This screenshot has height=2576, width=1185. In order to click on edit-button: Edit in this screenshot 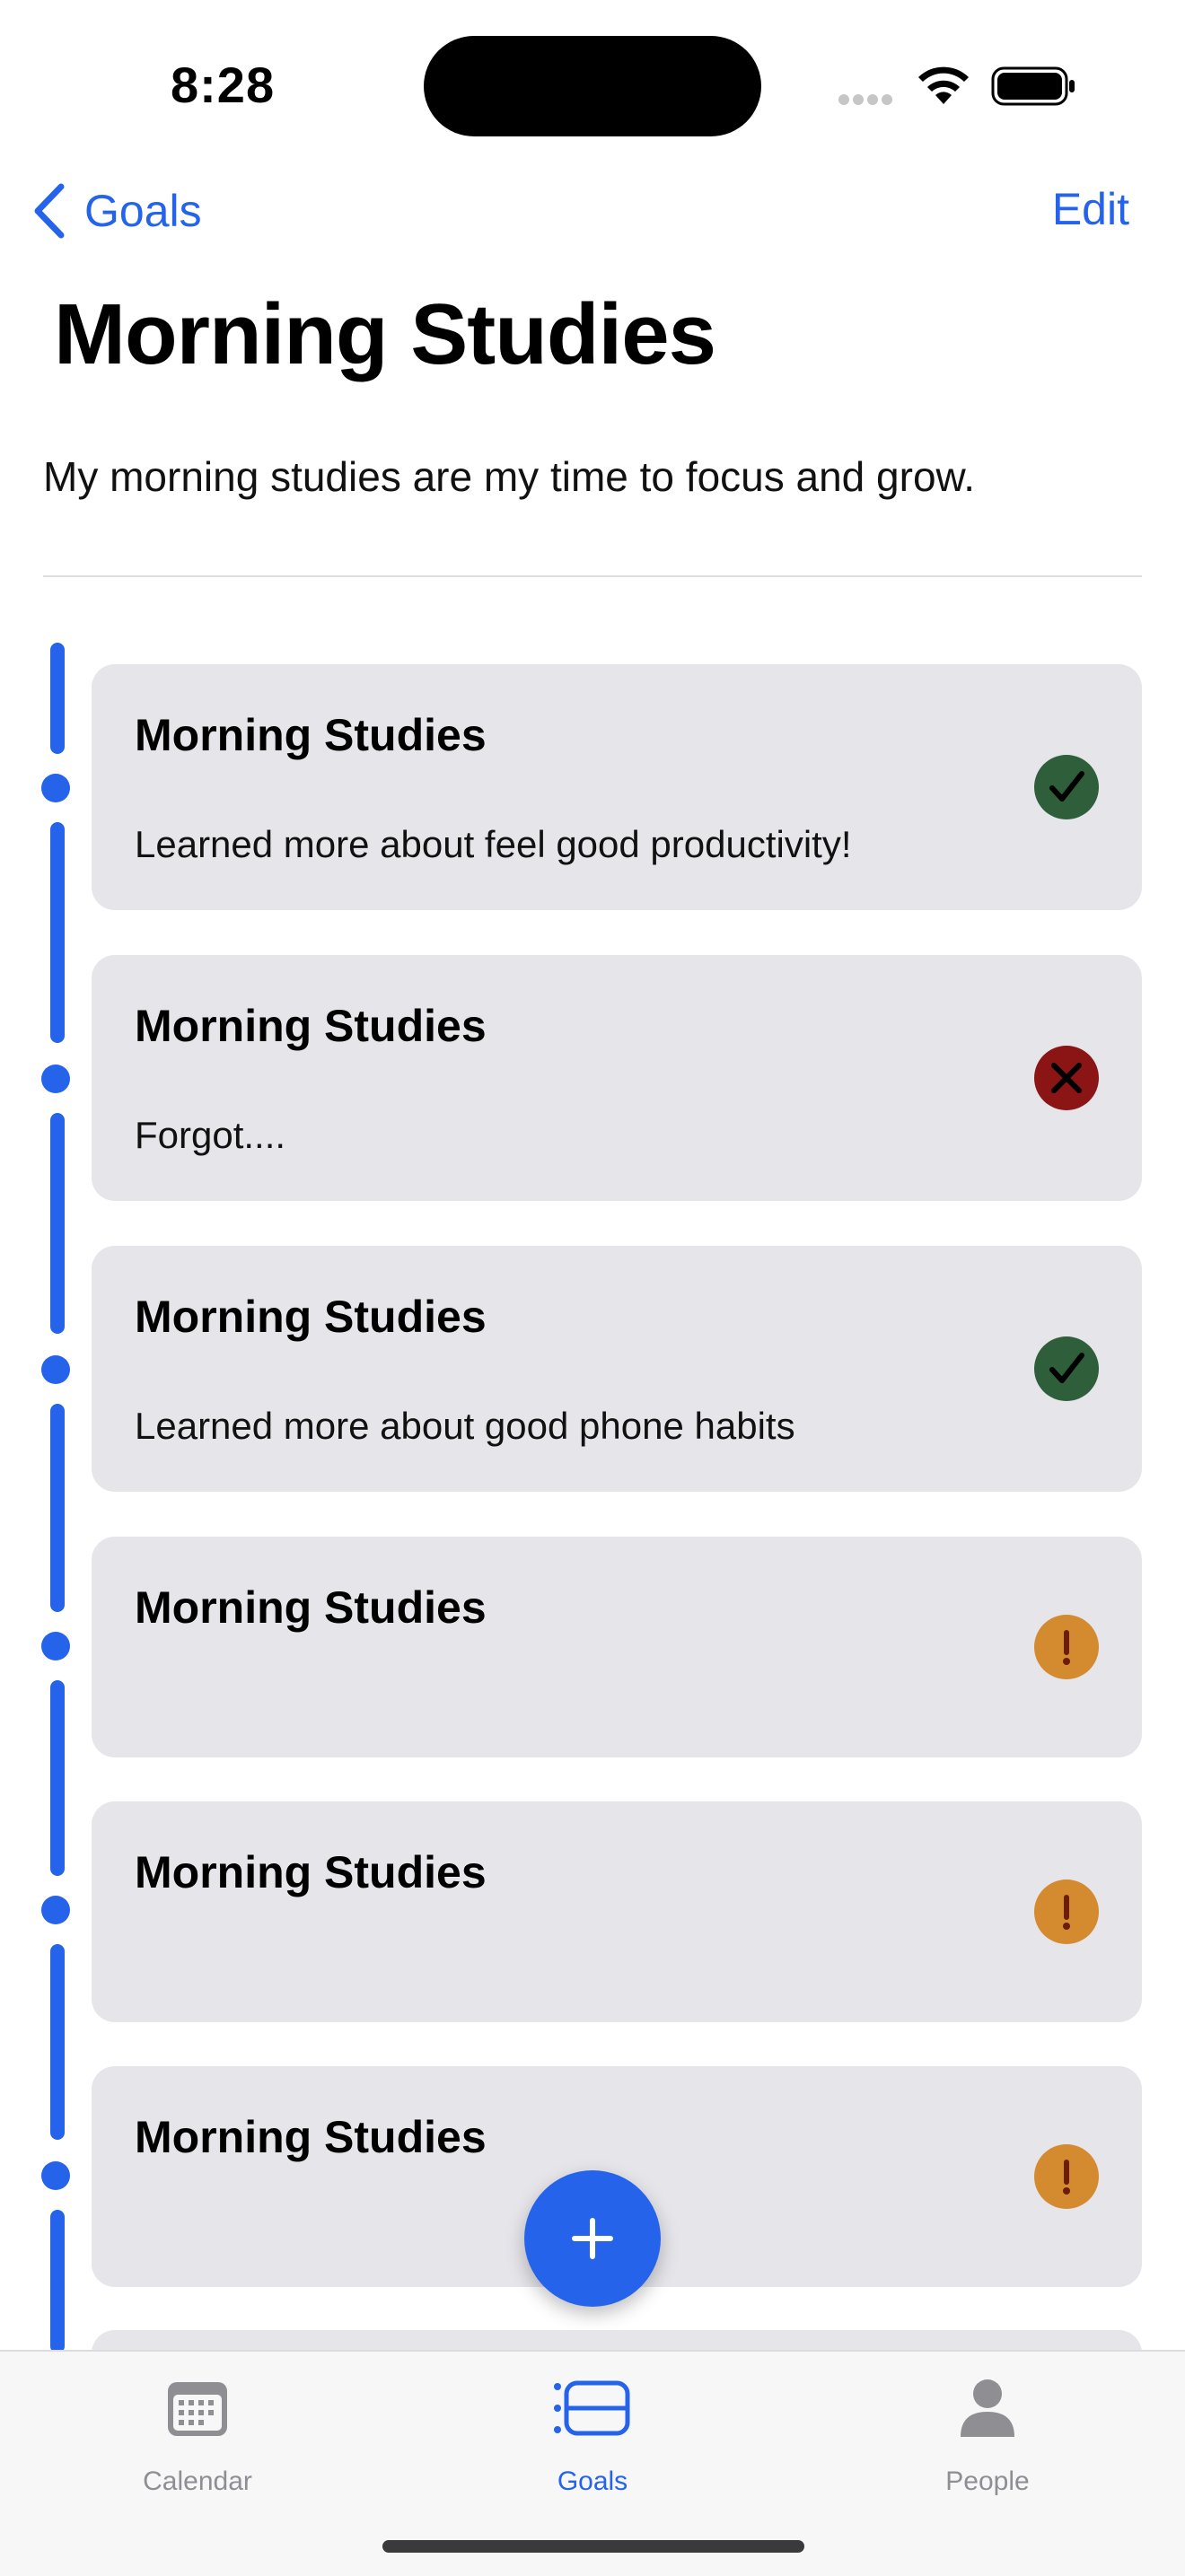, I will do `click(1090, 209)`.